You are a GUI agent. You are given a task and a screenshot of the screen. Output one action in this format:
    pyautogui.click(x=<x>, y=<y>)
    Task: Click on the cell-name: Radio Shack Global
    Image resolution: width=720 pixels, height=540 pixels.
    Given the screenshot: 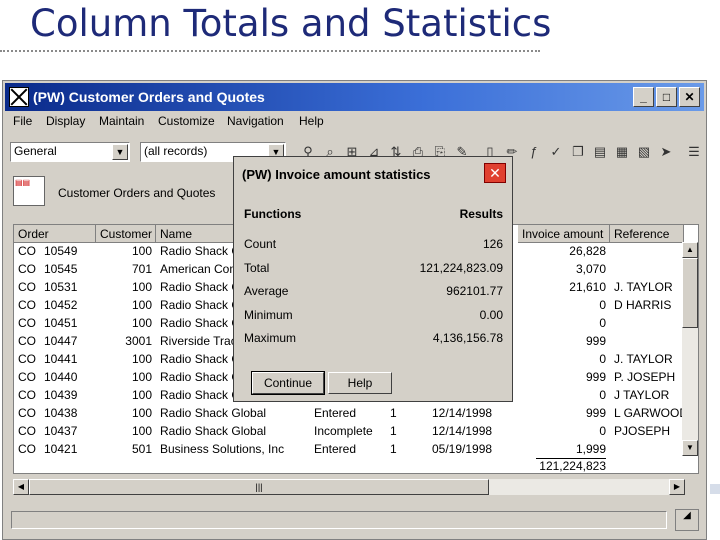 What is the action you would take?
    pyautogui.click(x=213, y=413)
    